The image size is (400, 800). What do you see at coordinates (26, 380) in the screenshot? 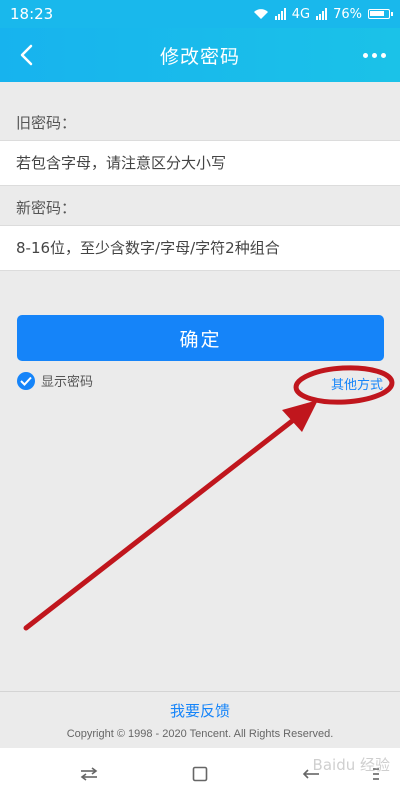
I see `check-icon` at bounding box center [26, 380].